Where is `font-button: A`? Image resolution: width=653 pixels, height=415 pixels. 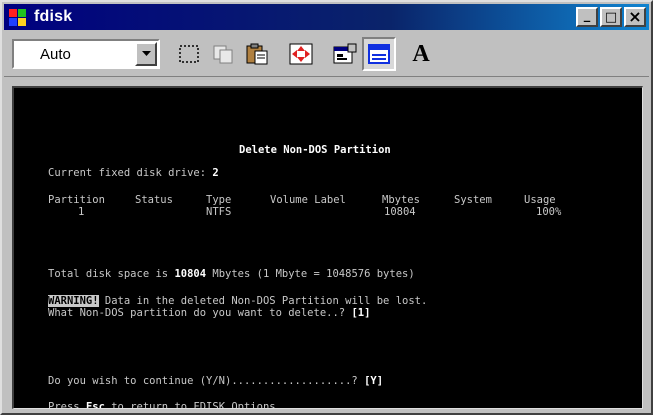 font-button: A is located at coordinates (421, 54).